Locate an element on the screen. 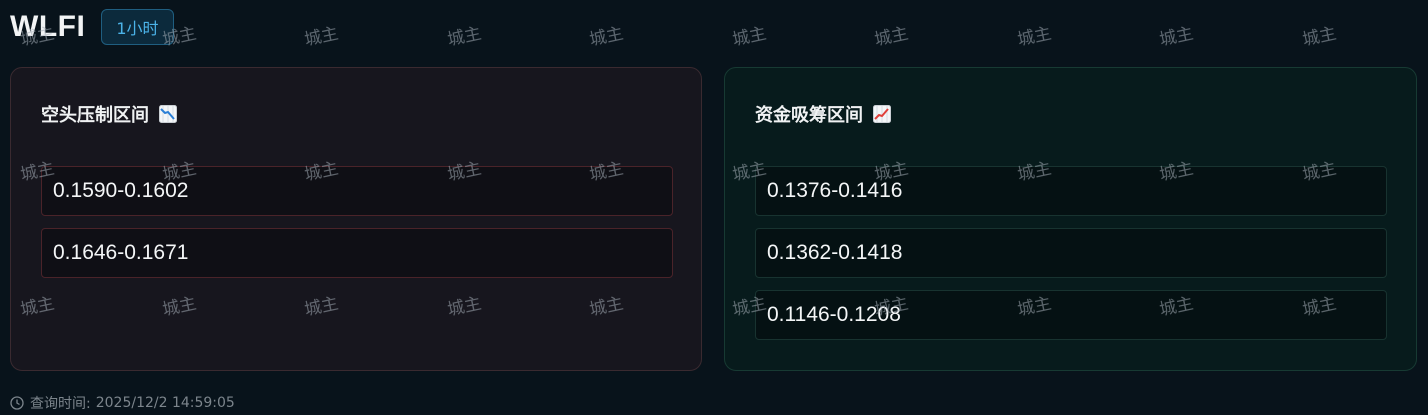  symbol-title: WLFI is located at coordinates (48, 26).